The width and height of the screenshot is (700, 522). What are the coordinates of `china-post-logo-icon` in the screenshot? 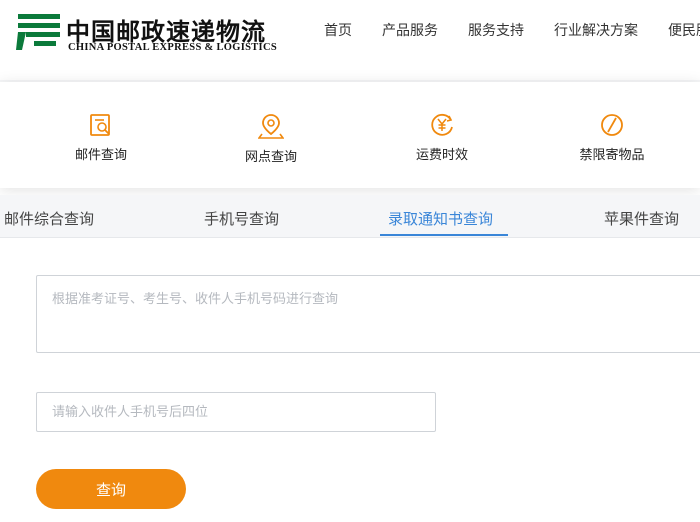 It's located at (38, 32).